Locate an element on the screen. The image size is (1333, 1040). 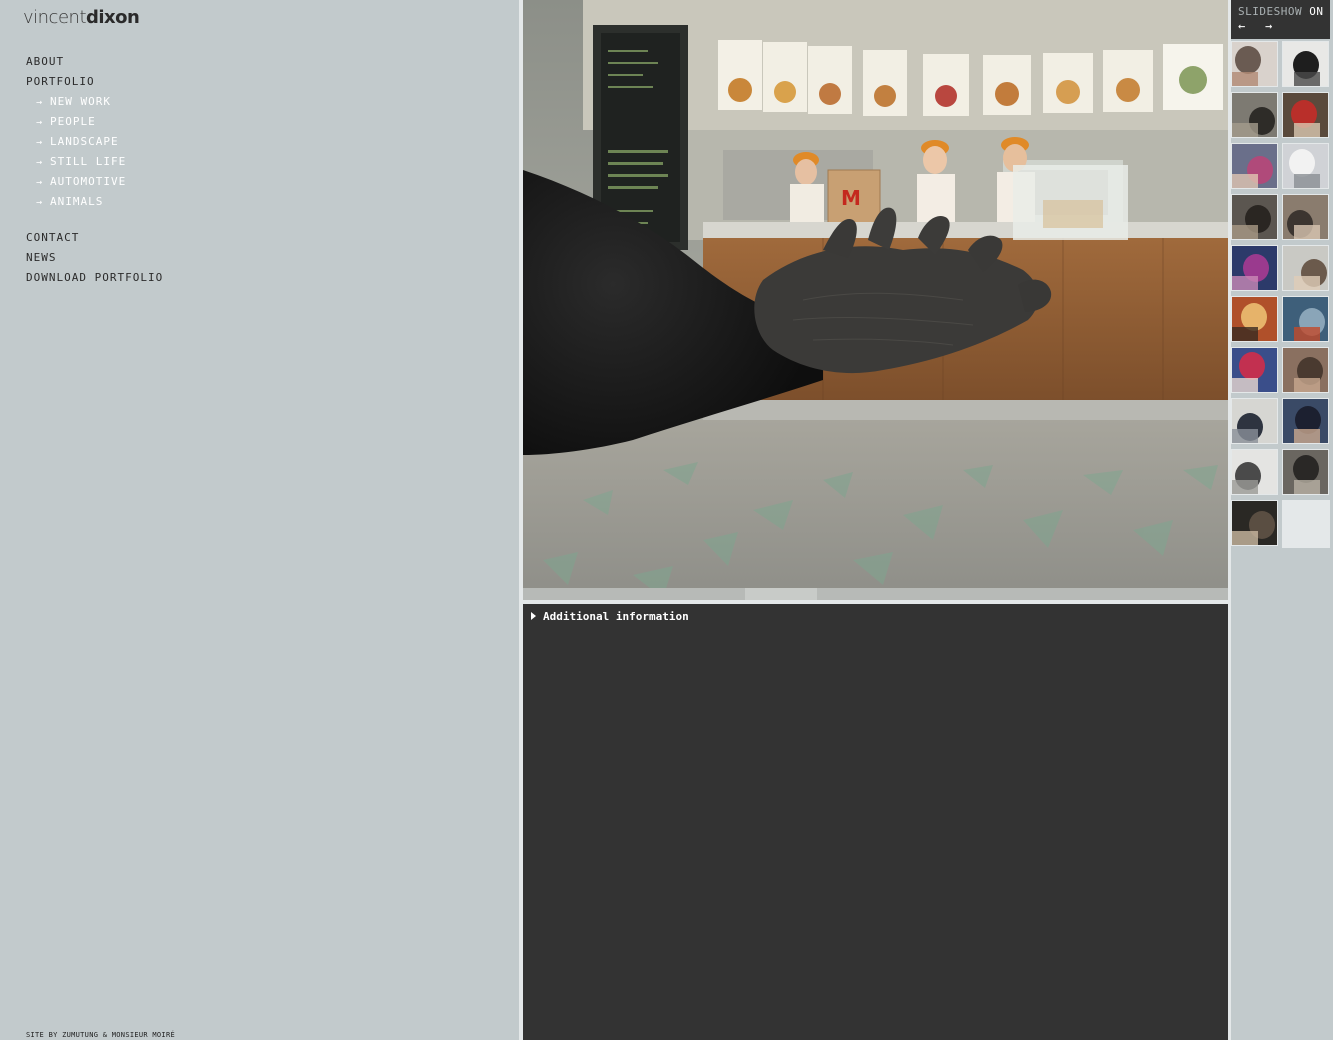
logo-first: vincent is located at coordinates (55, 17).